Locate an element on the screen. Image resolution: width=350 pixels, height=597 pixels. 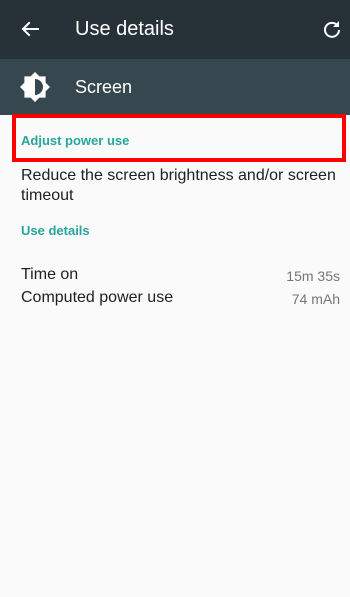
time-on-value: 15m 35s is located at coordinates (313, 276).